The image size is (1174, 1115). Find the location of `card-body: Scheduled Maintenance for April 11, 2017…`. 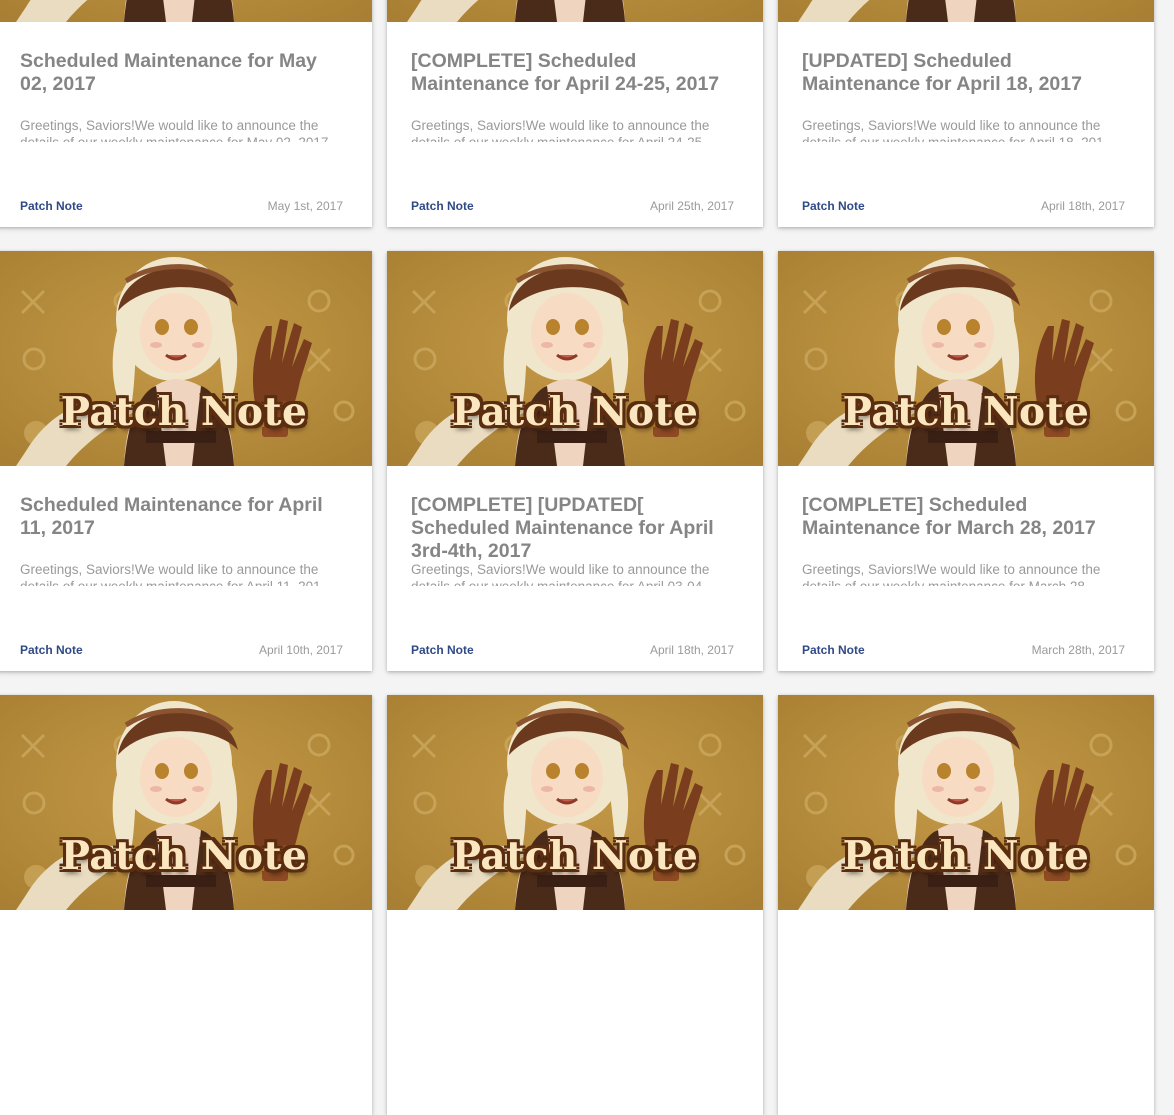

card-body: Scheduled Maintenance for April 11, 2017… is located at coordinates (186, 568).